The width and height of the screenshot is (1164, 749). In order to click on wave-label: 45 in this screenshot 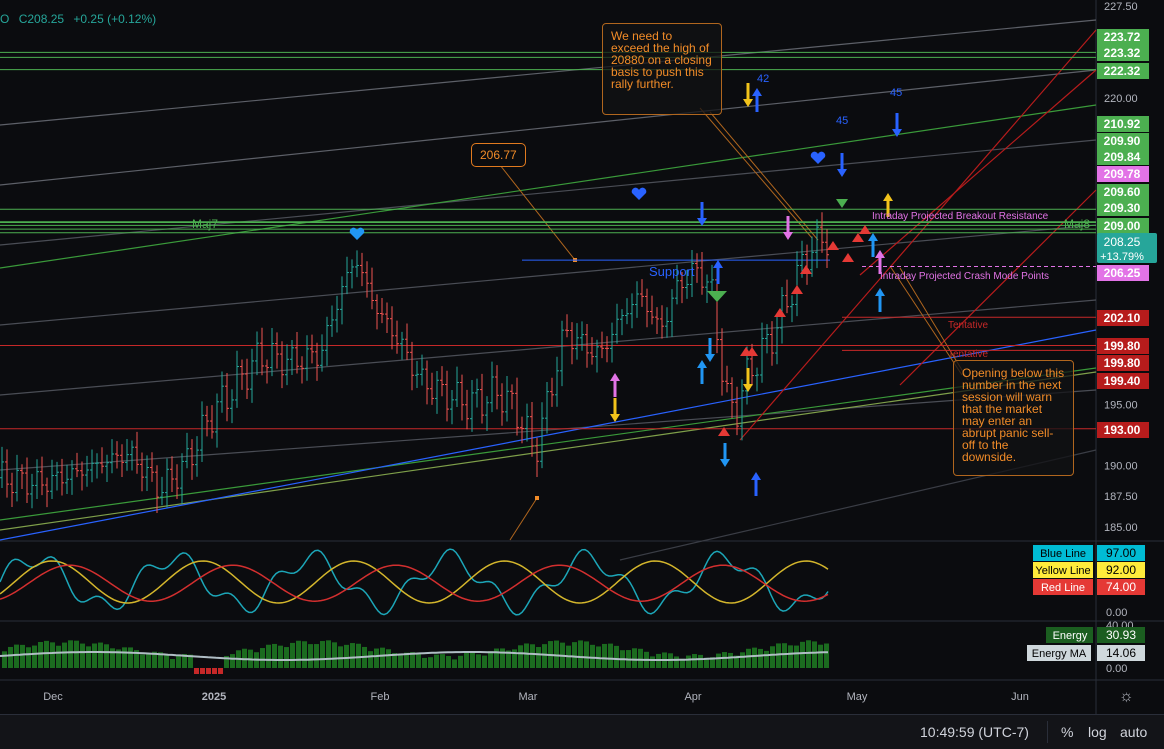, I will do `click(896, 93)`.